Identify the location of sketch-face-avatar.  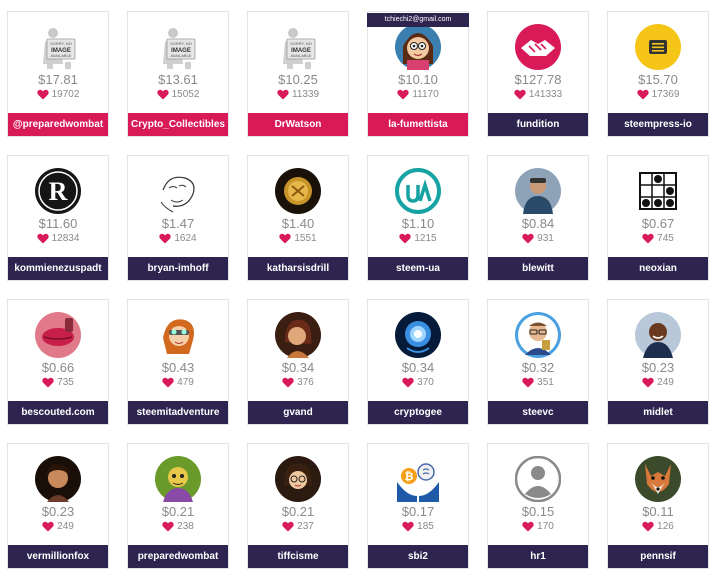
(178, 191).